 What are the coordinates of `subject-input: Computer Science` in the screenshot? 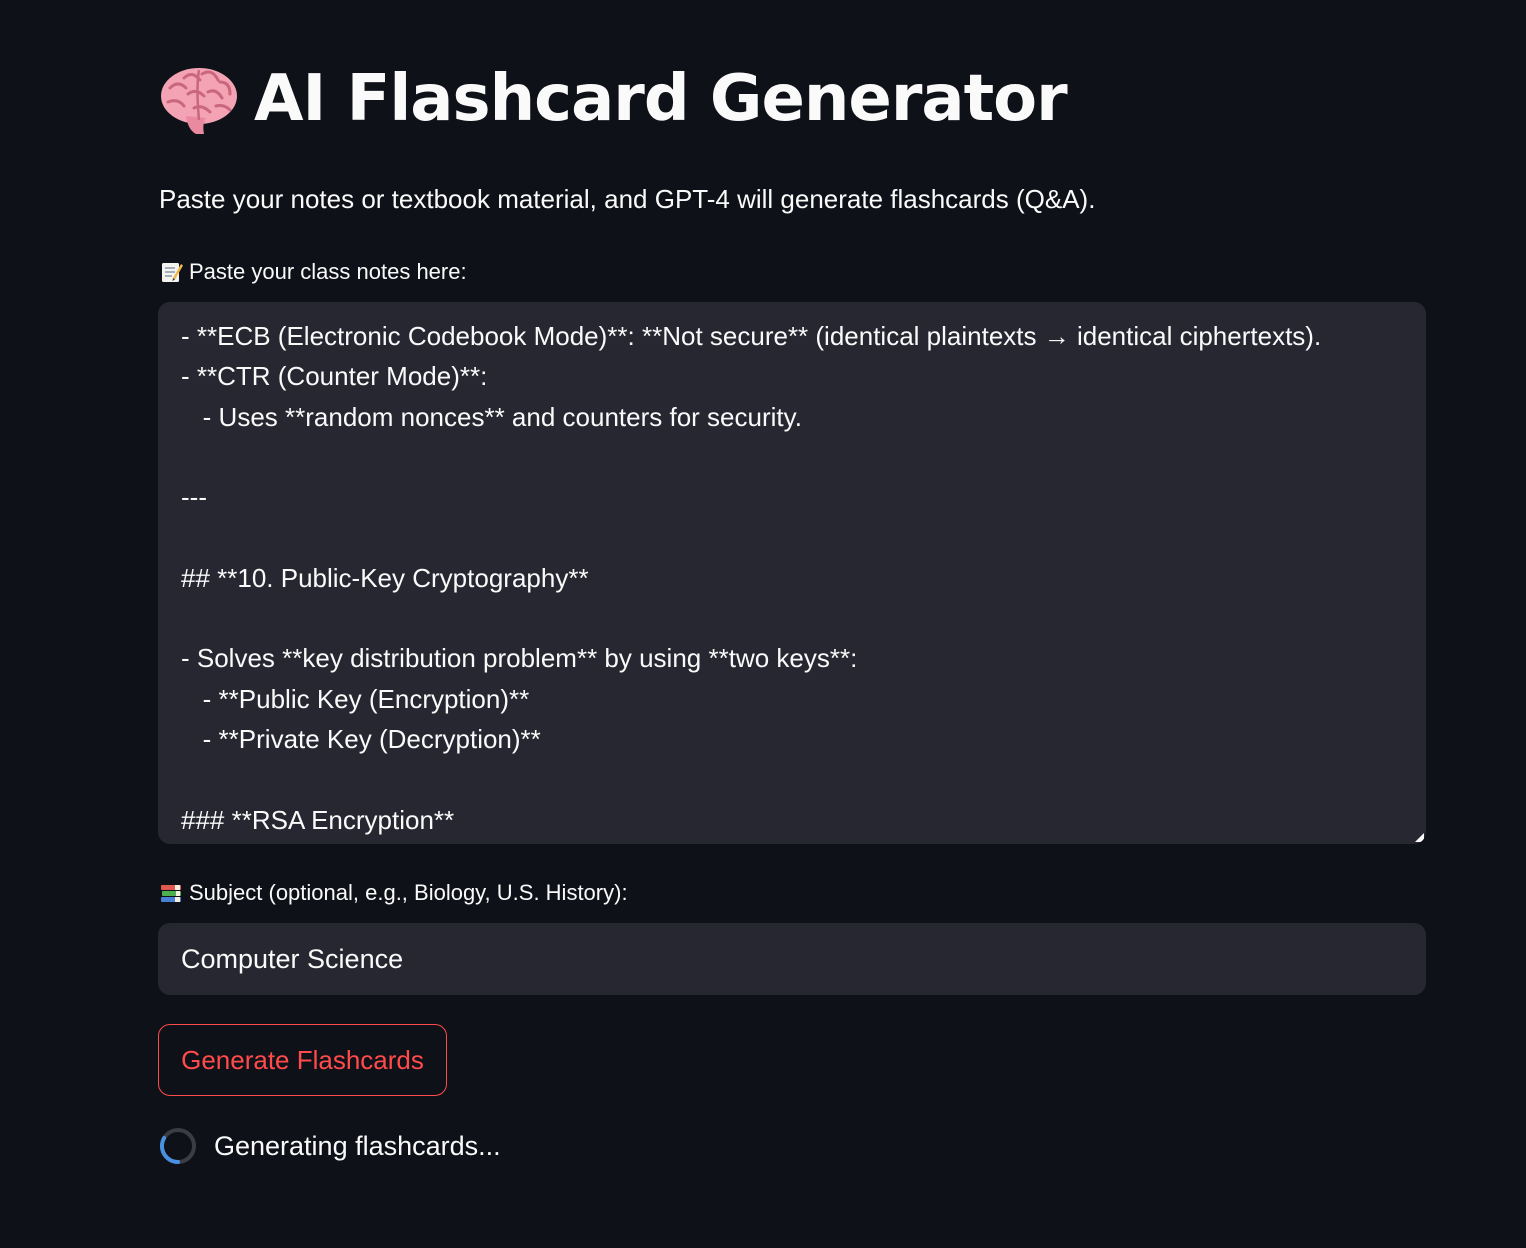 It's located at (792, 959).